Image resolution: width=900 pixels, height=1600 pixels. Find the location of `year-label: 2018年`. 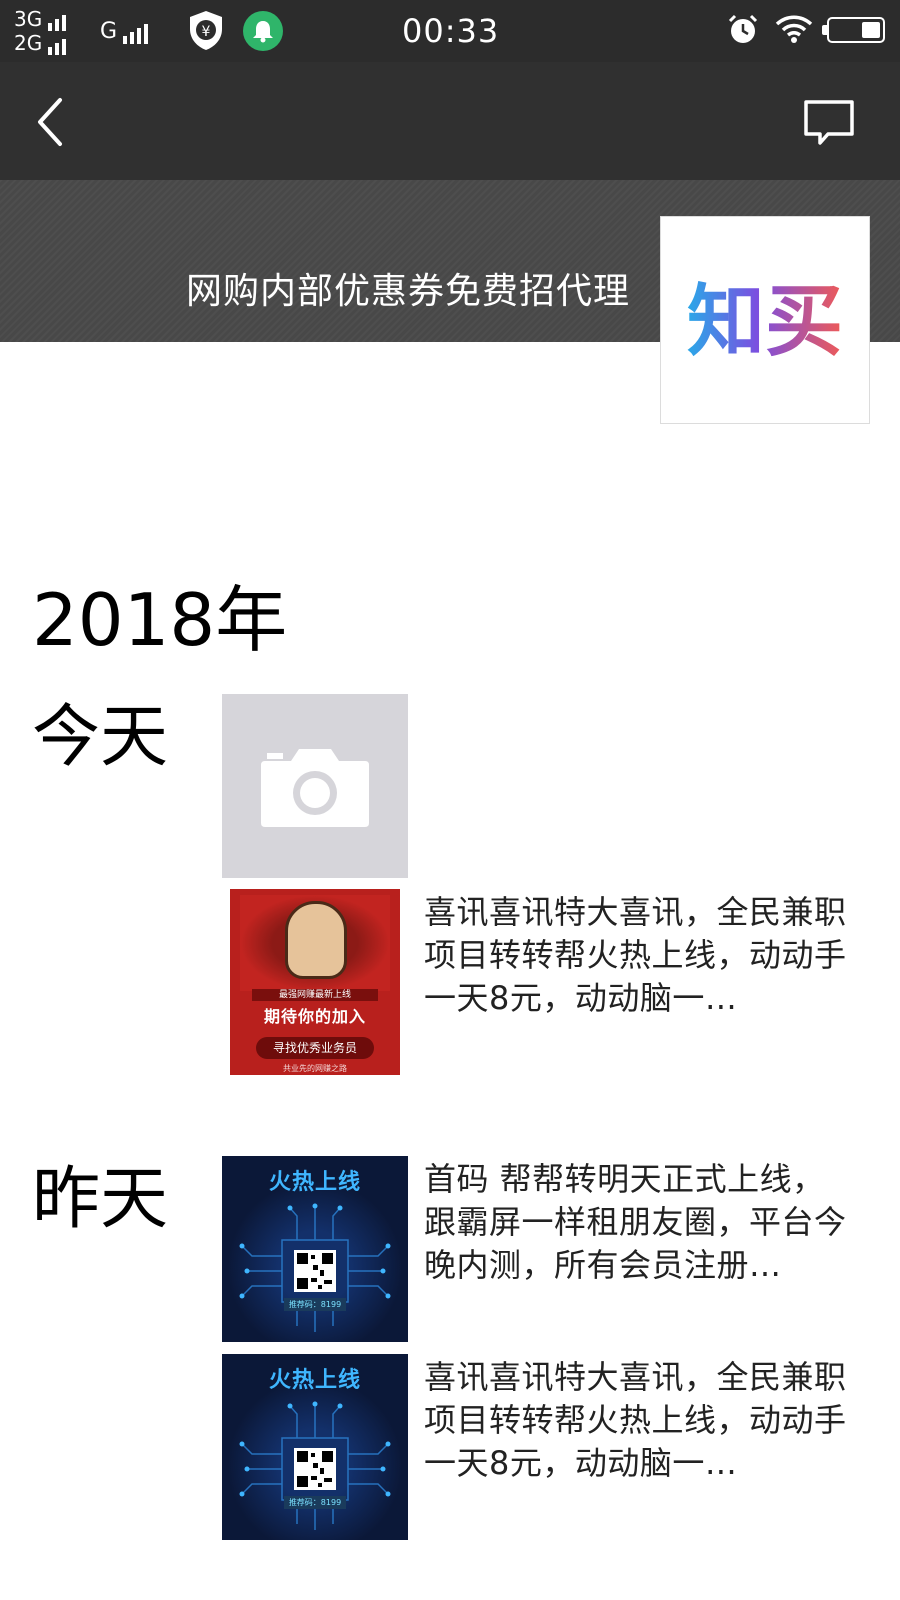

year-label: 2018年 is located at coordinates (160, 620).